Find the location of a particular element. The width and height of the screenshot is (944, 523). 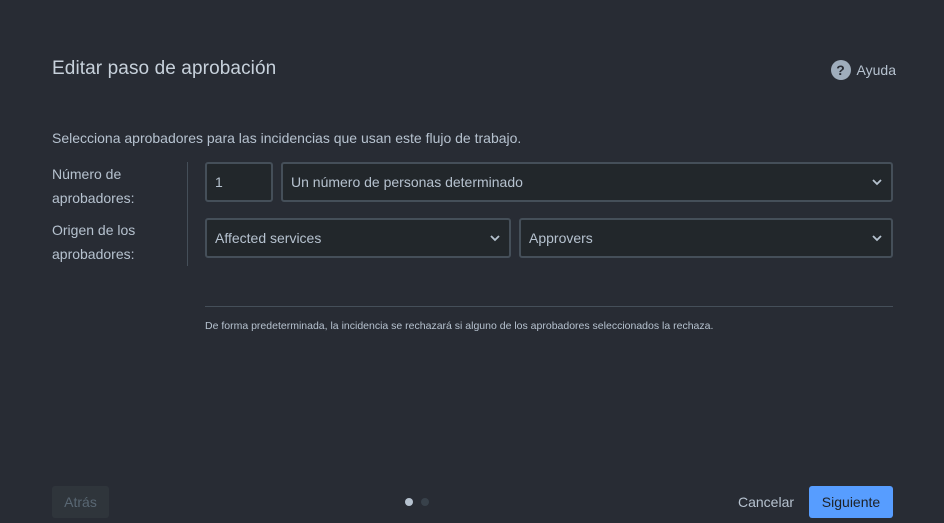

count-mode-select: Un número de personas determinado is located at coordinates (587, 182).